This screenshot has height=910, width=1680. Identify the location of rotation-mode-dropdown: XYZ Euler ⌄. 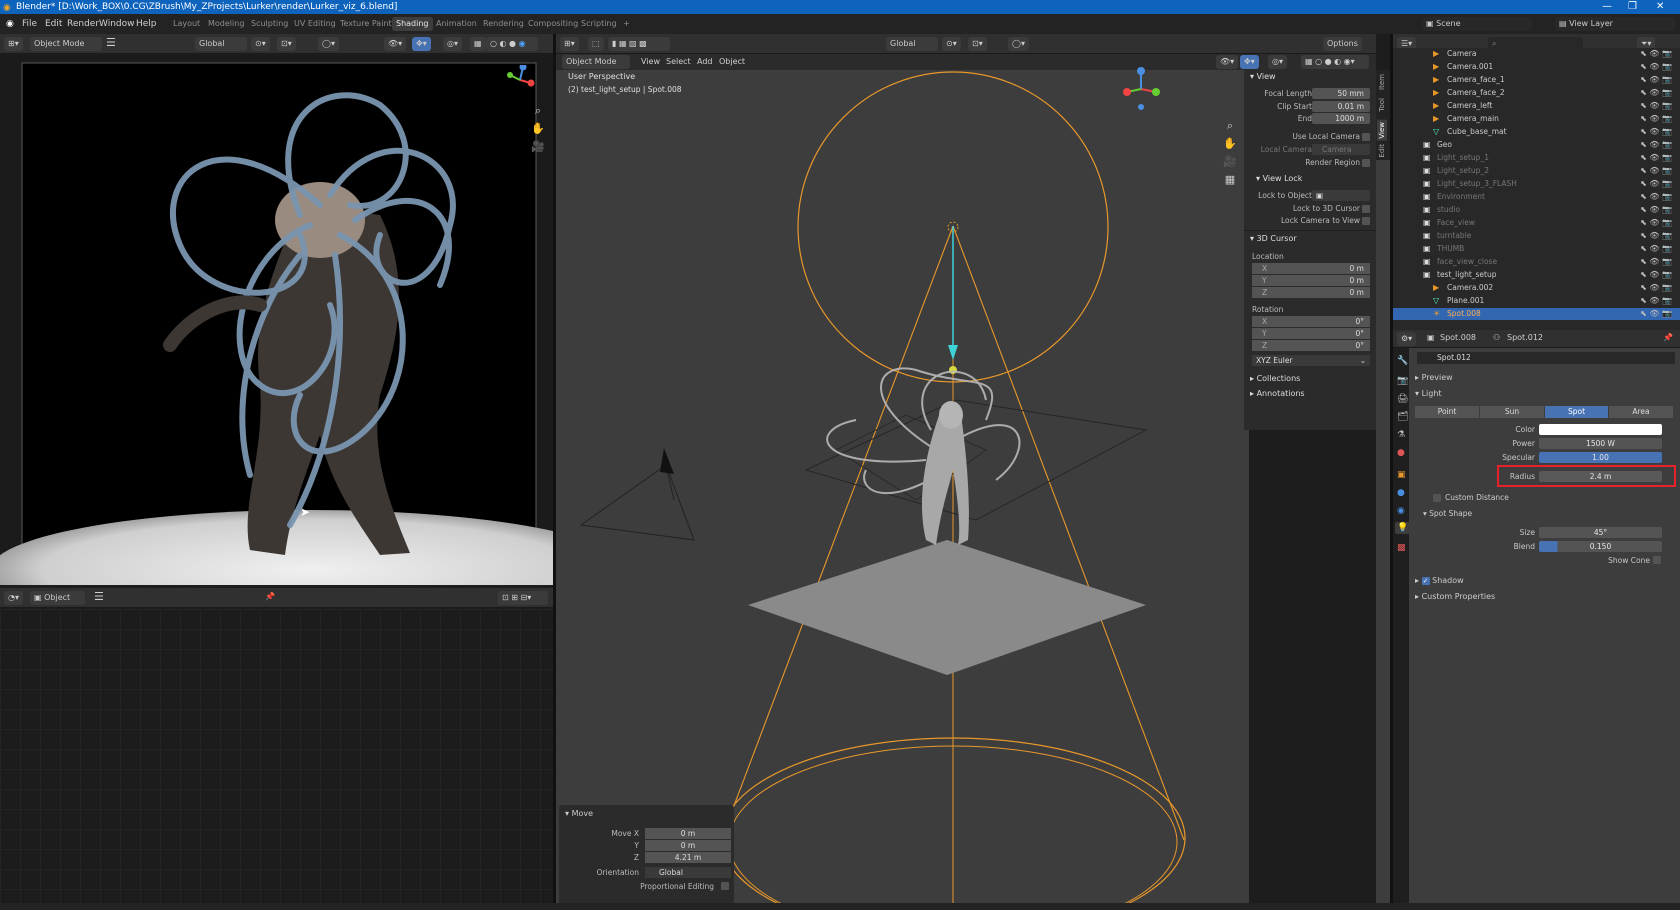
(1311, 360).